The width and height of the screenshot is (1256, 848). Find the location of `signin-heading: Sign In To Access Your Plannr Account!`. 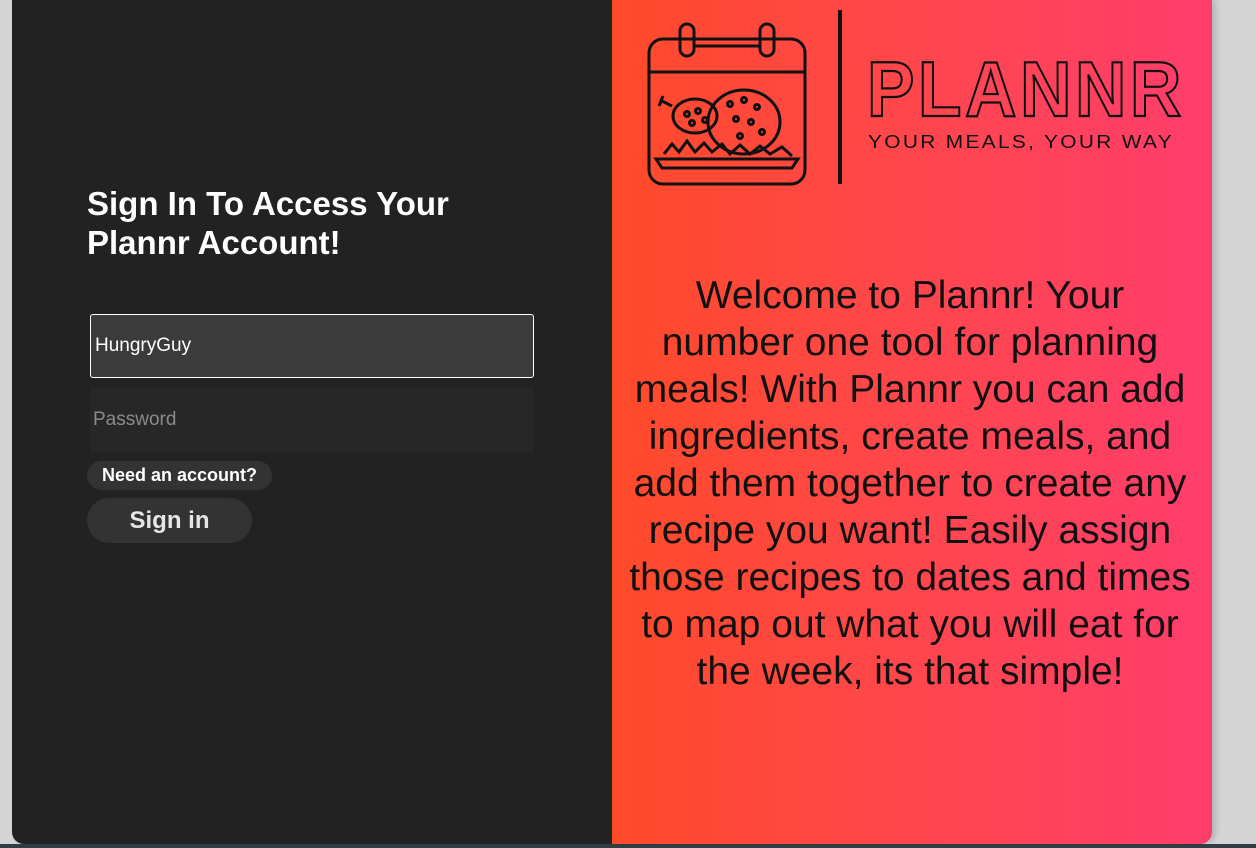

signin-heading: Sign In To Access Your Plannr Account! is located at coordinates (268, 223).